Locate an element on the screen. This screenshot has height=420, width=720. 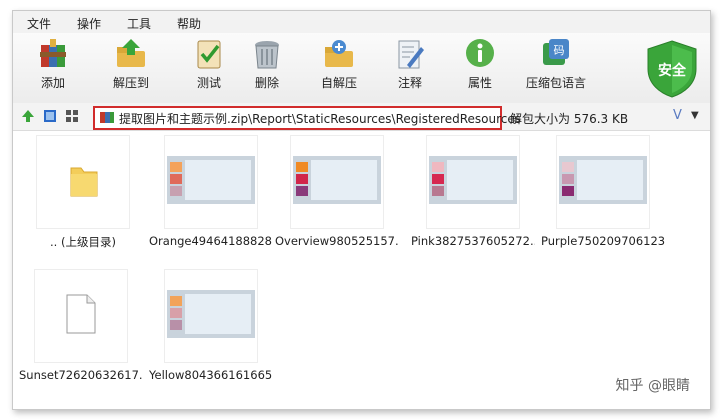
sfx-button: 自解压 is located at coordinates (339, 64).